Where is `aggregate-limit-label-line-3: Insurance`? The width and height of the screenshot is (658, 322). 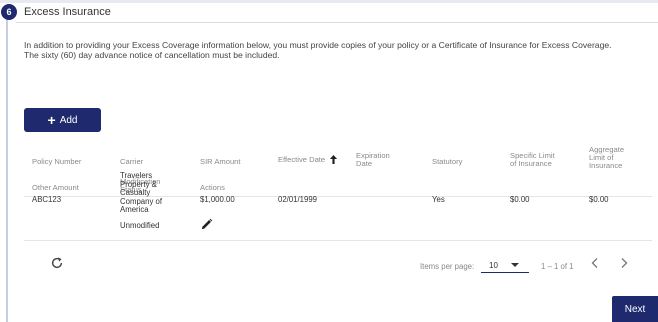 aggregate-limit-label-line-3: Insurance is located at coordinates (606, 165).